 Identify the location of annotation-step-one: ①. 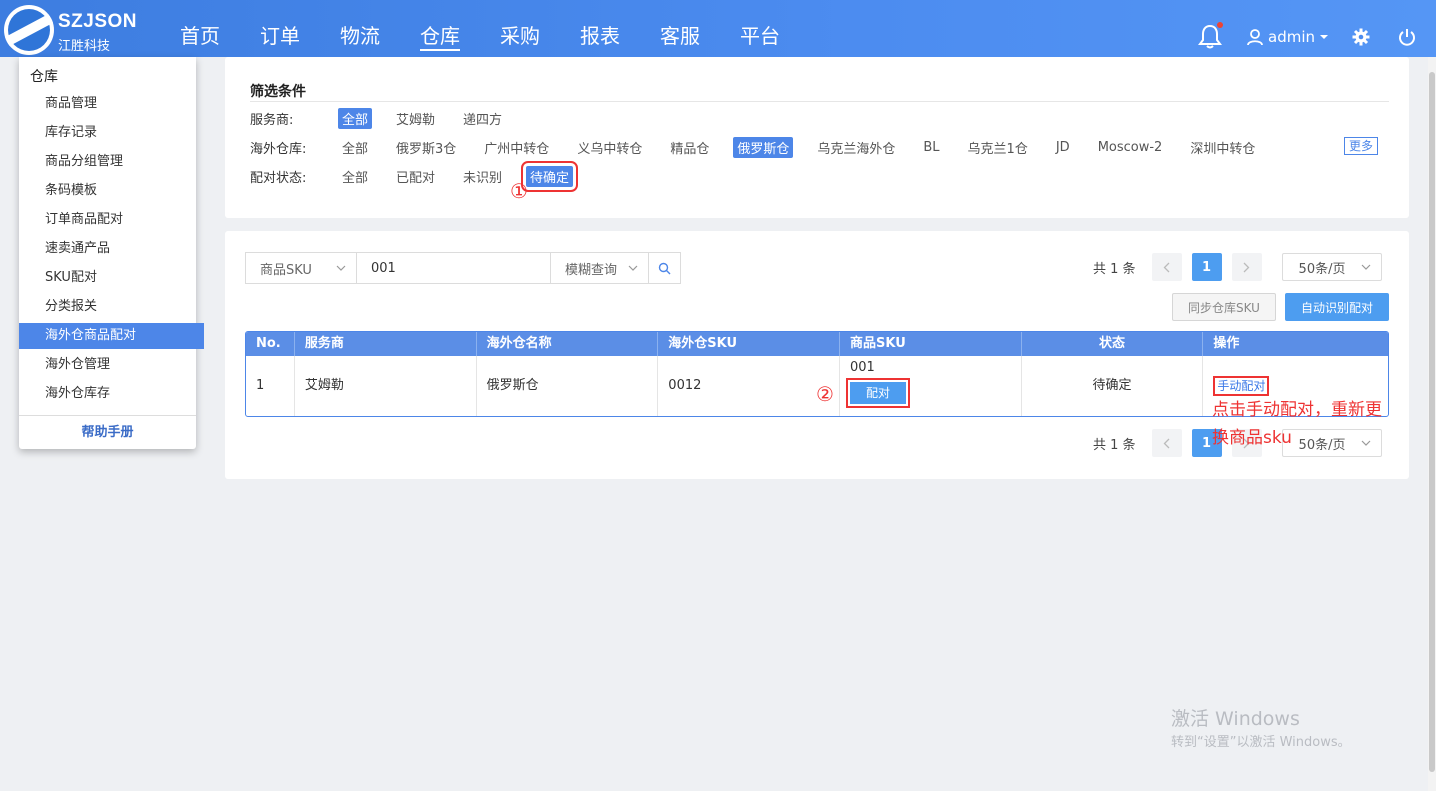
(519, 191).